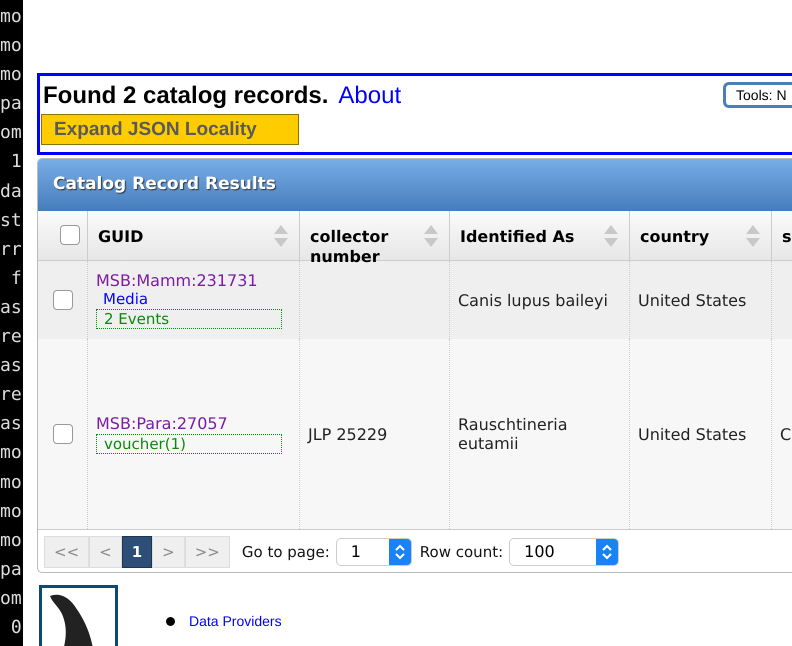 The height and width of the screenshot is (646, 792). What do you see at coordinates (16, 278) in the screenshot?
I see `terminal-line: f` at bounding box center [16, 278].